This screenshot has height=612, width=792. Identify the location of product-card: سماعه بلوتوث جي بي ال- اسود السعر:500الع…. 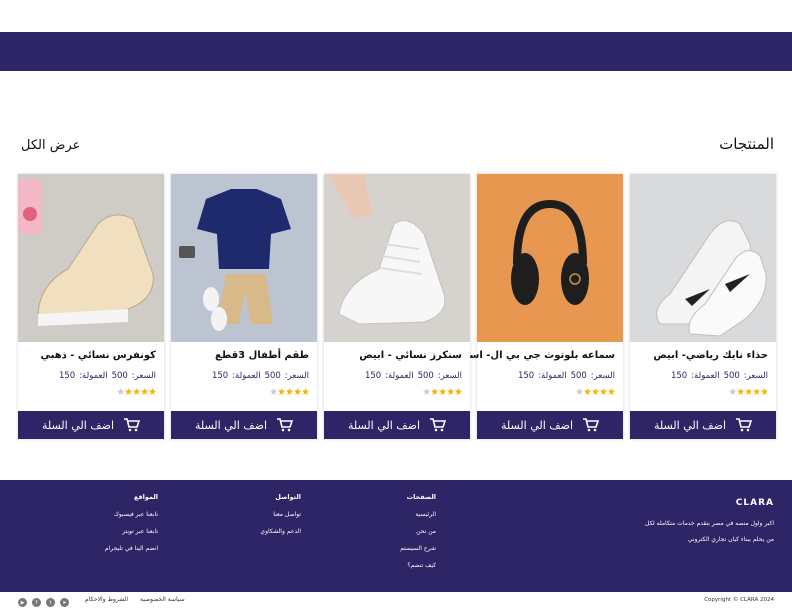
(540, 306).